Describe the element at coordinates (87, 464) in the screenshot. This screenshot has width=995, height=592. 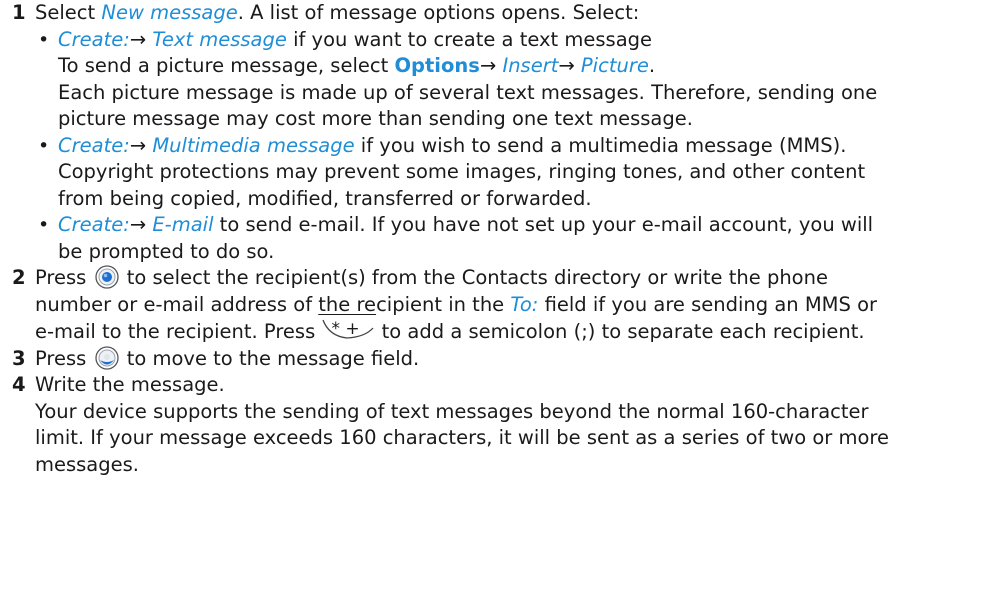
I see `paragraph-line: messages.` at that location.